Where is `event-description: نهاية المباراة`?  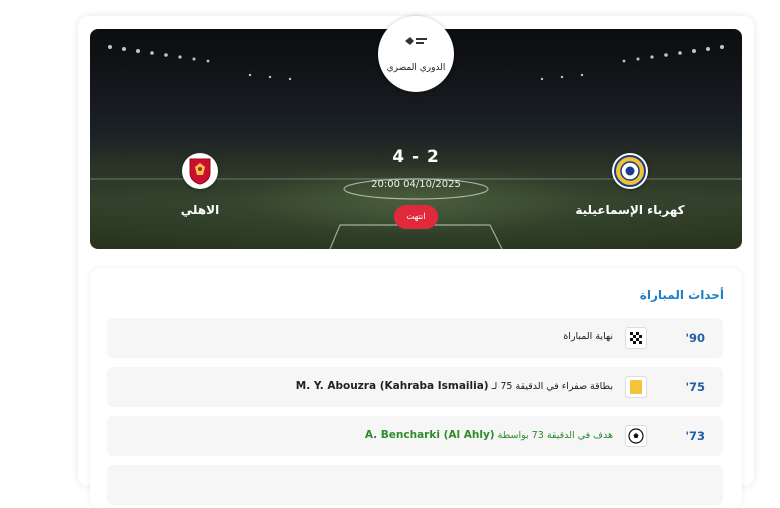 event-description: نهاية المباراة is located at coordinates (588, 336).